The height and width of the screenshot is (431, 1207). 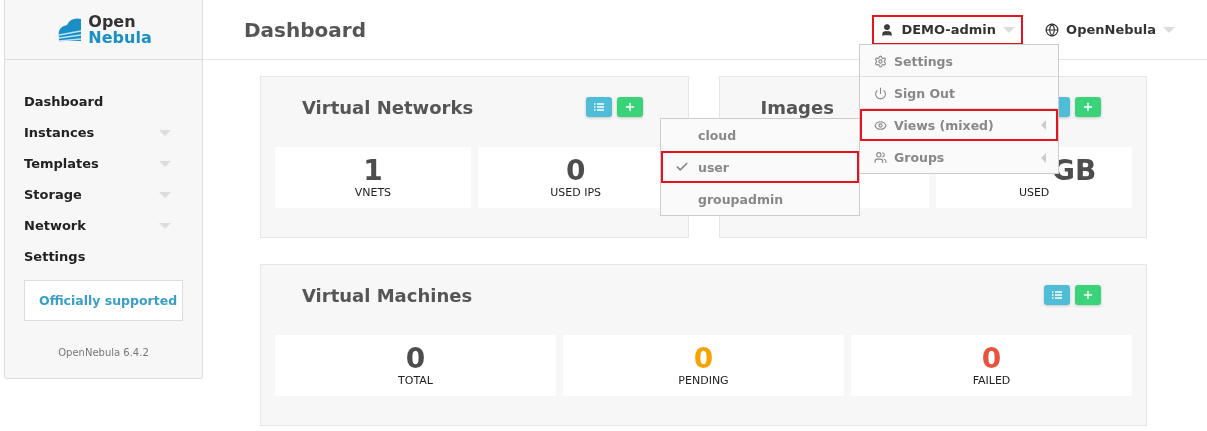 What do you see at coordinates (373, 192) in the screenshot?
I see `stat-label: VNETS` at bounding box center [373, 192].